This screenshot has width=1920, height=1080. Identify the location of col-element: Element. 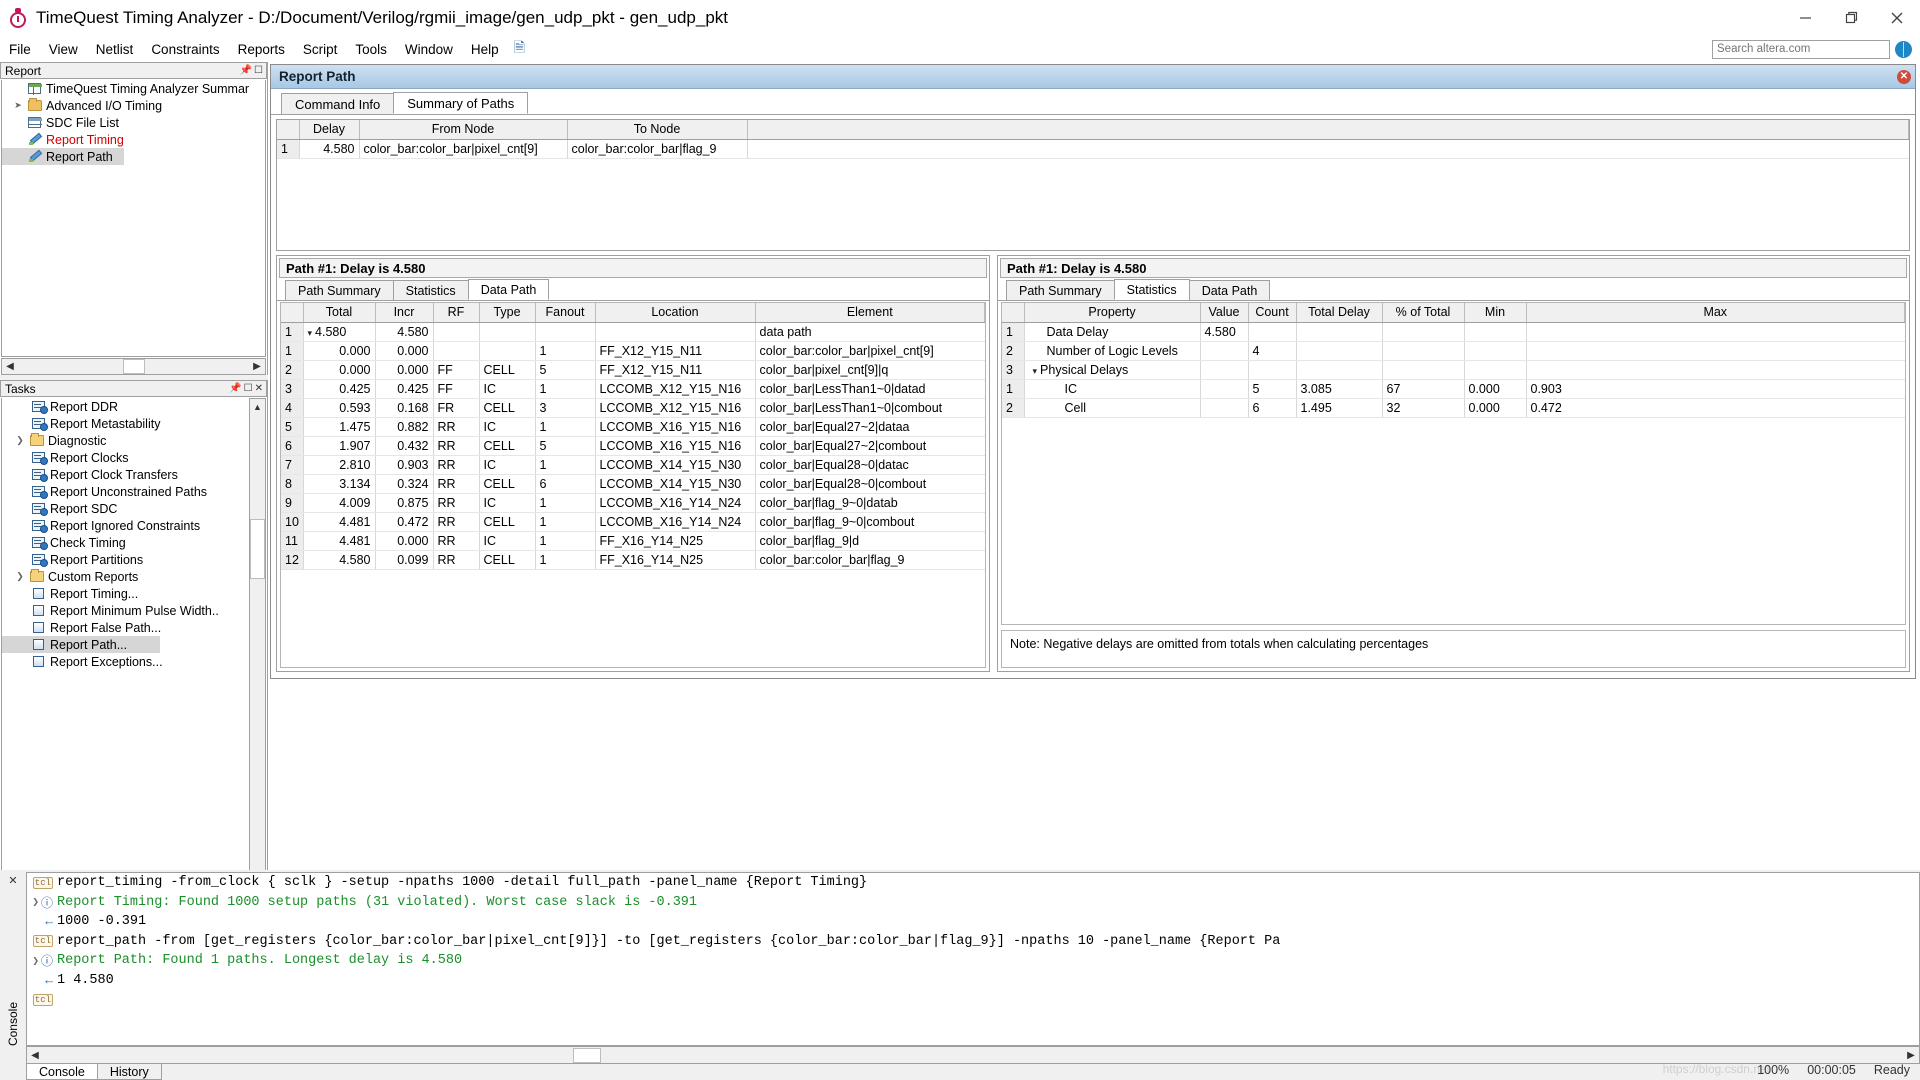
(870, 313).